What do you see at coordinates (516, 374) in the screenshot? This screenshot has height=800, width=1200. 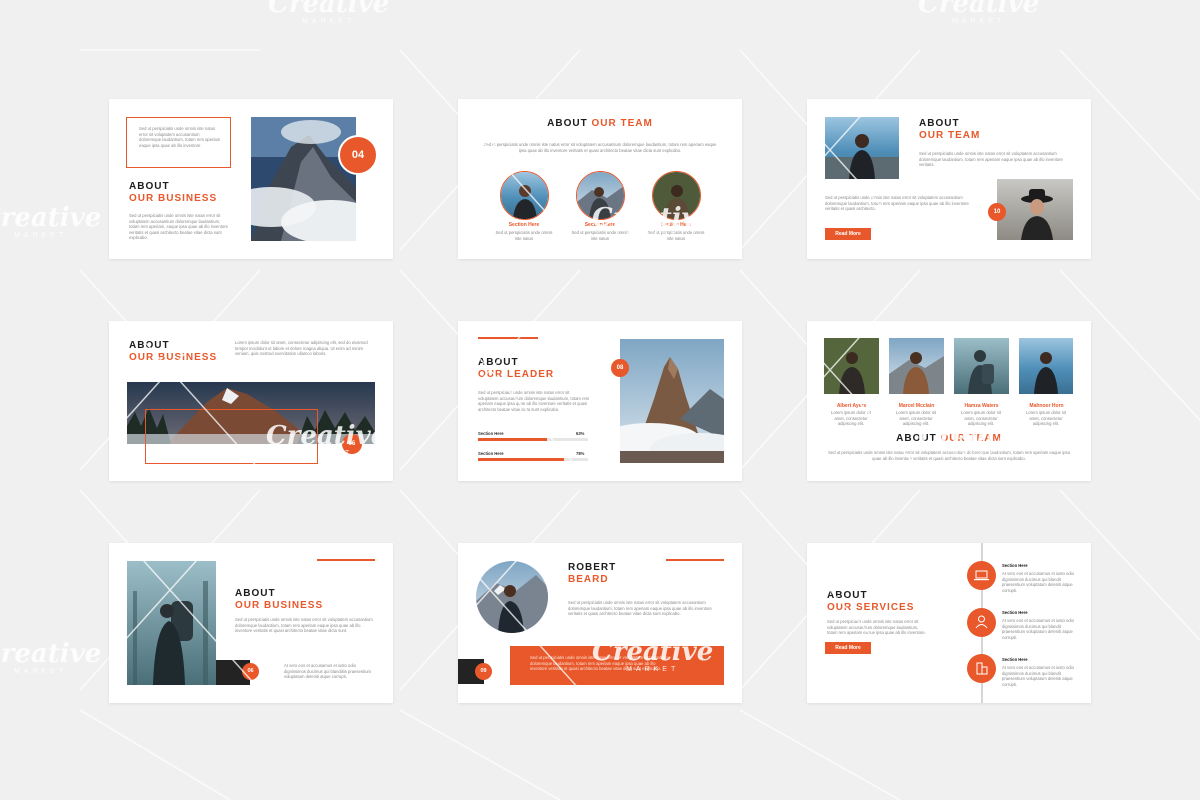 I see `heading-line-2: OUR LEADER` at bounding box center [516, 374].